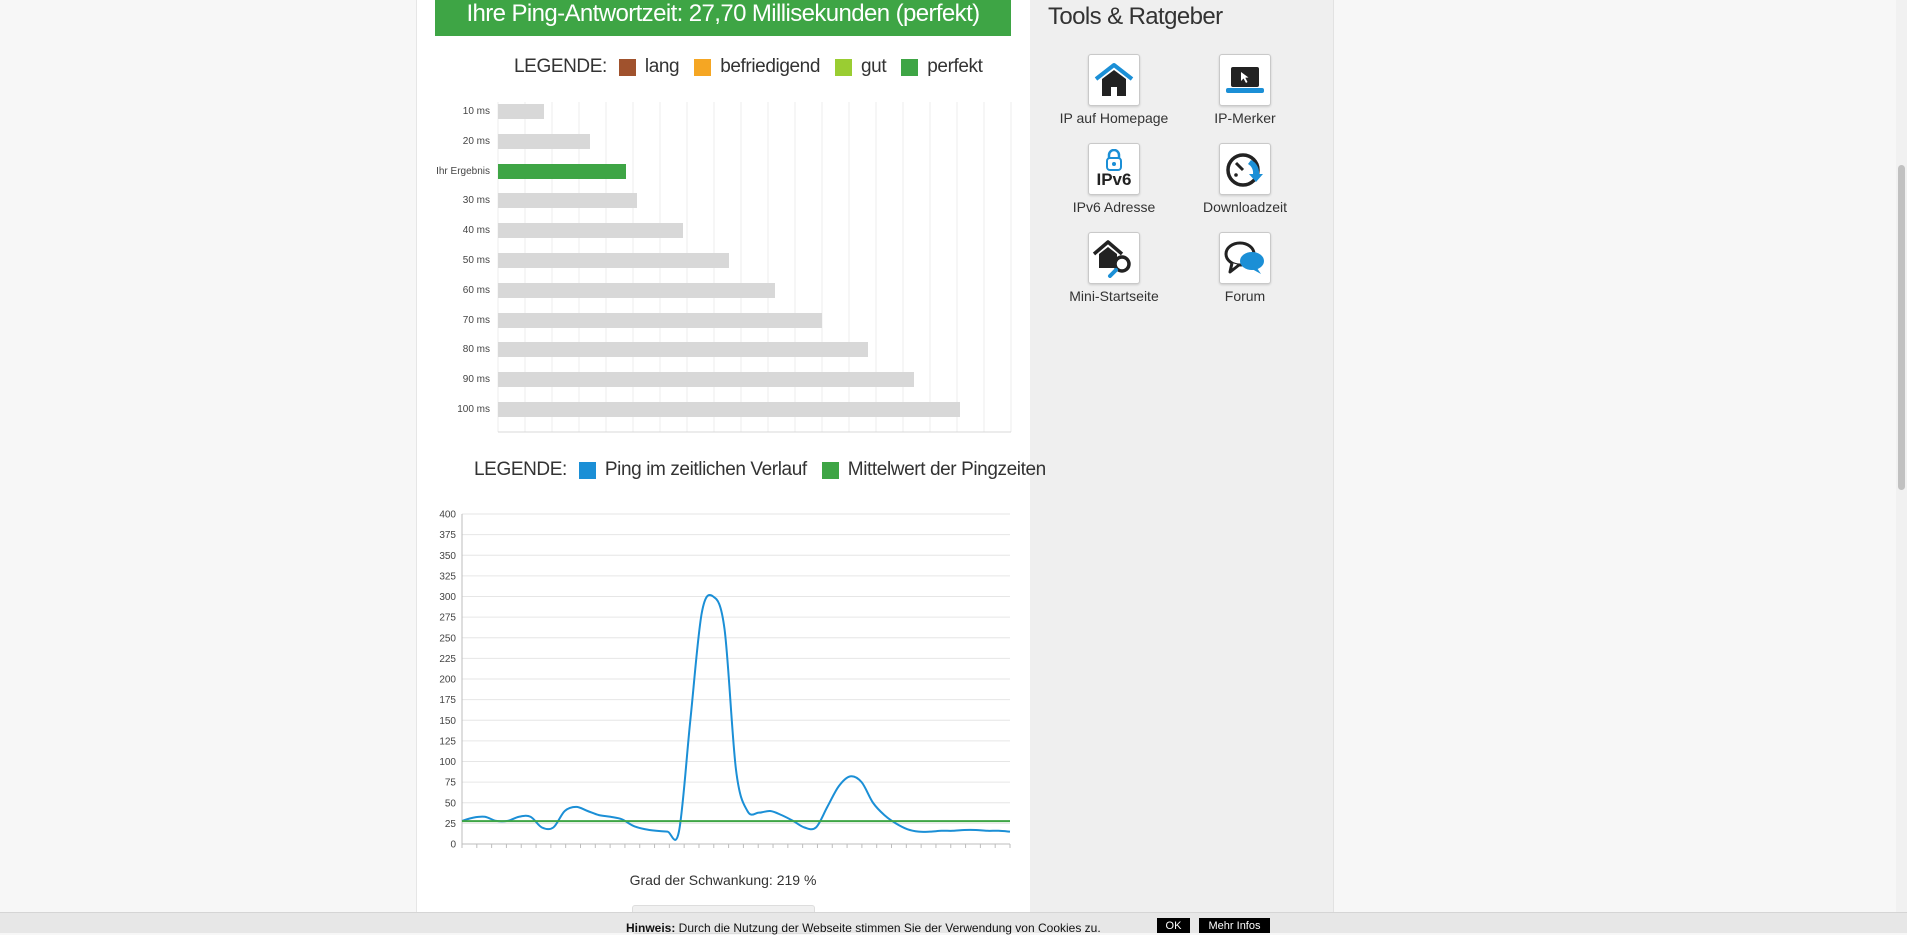 This screenshot has height=935, width=1907. What do you see at coordinates (1245, 207) in the screenshot?
I see `tool-label: Downloadzeit` at bounding box center [1245, 207].